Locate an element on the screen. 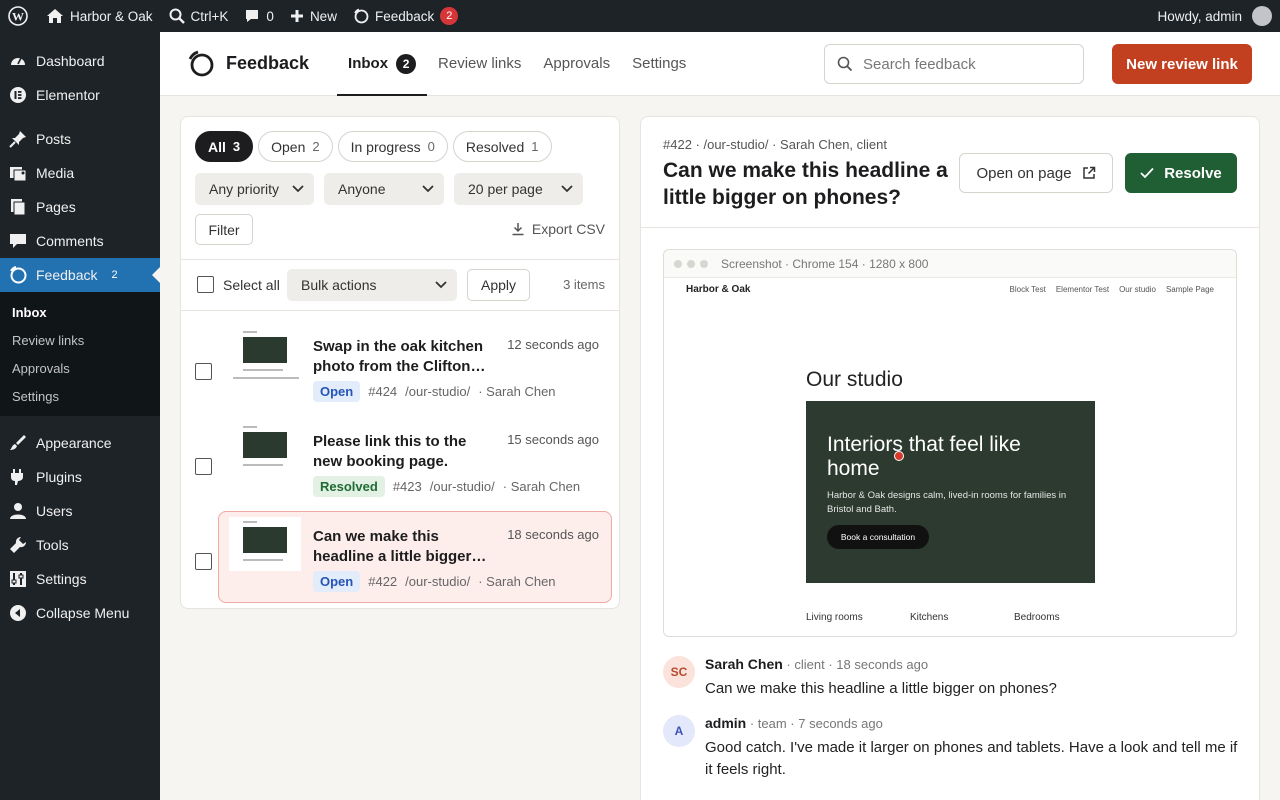 Image resolution: width=1280 pixels, height=800 pixels. sidebar-item-media: Media is located at coordinates (80, 173).